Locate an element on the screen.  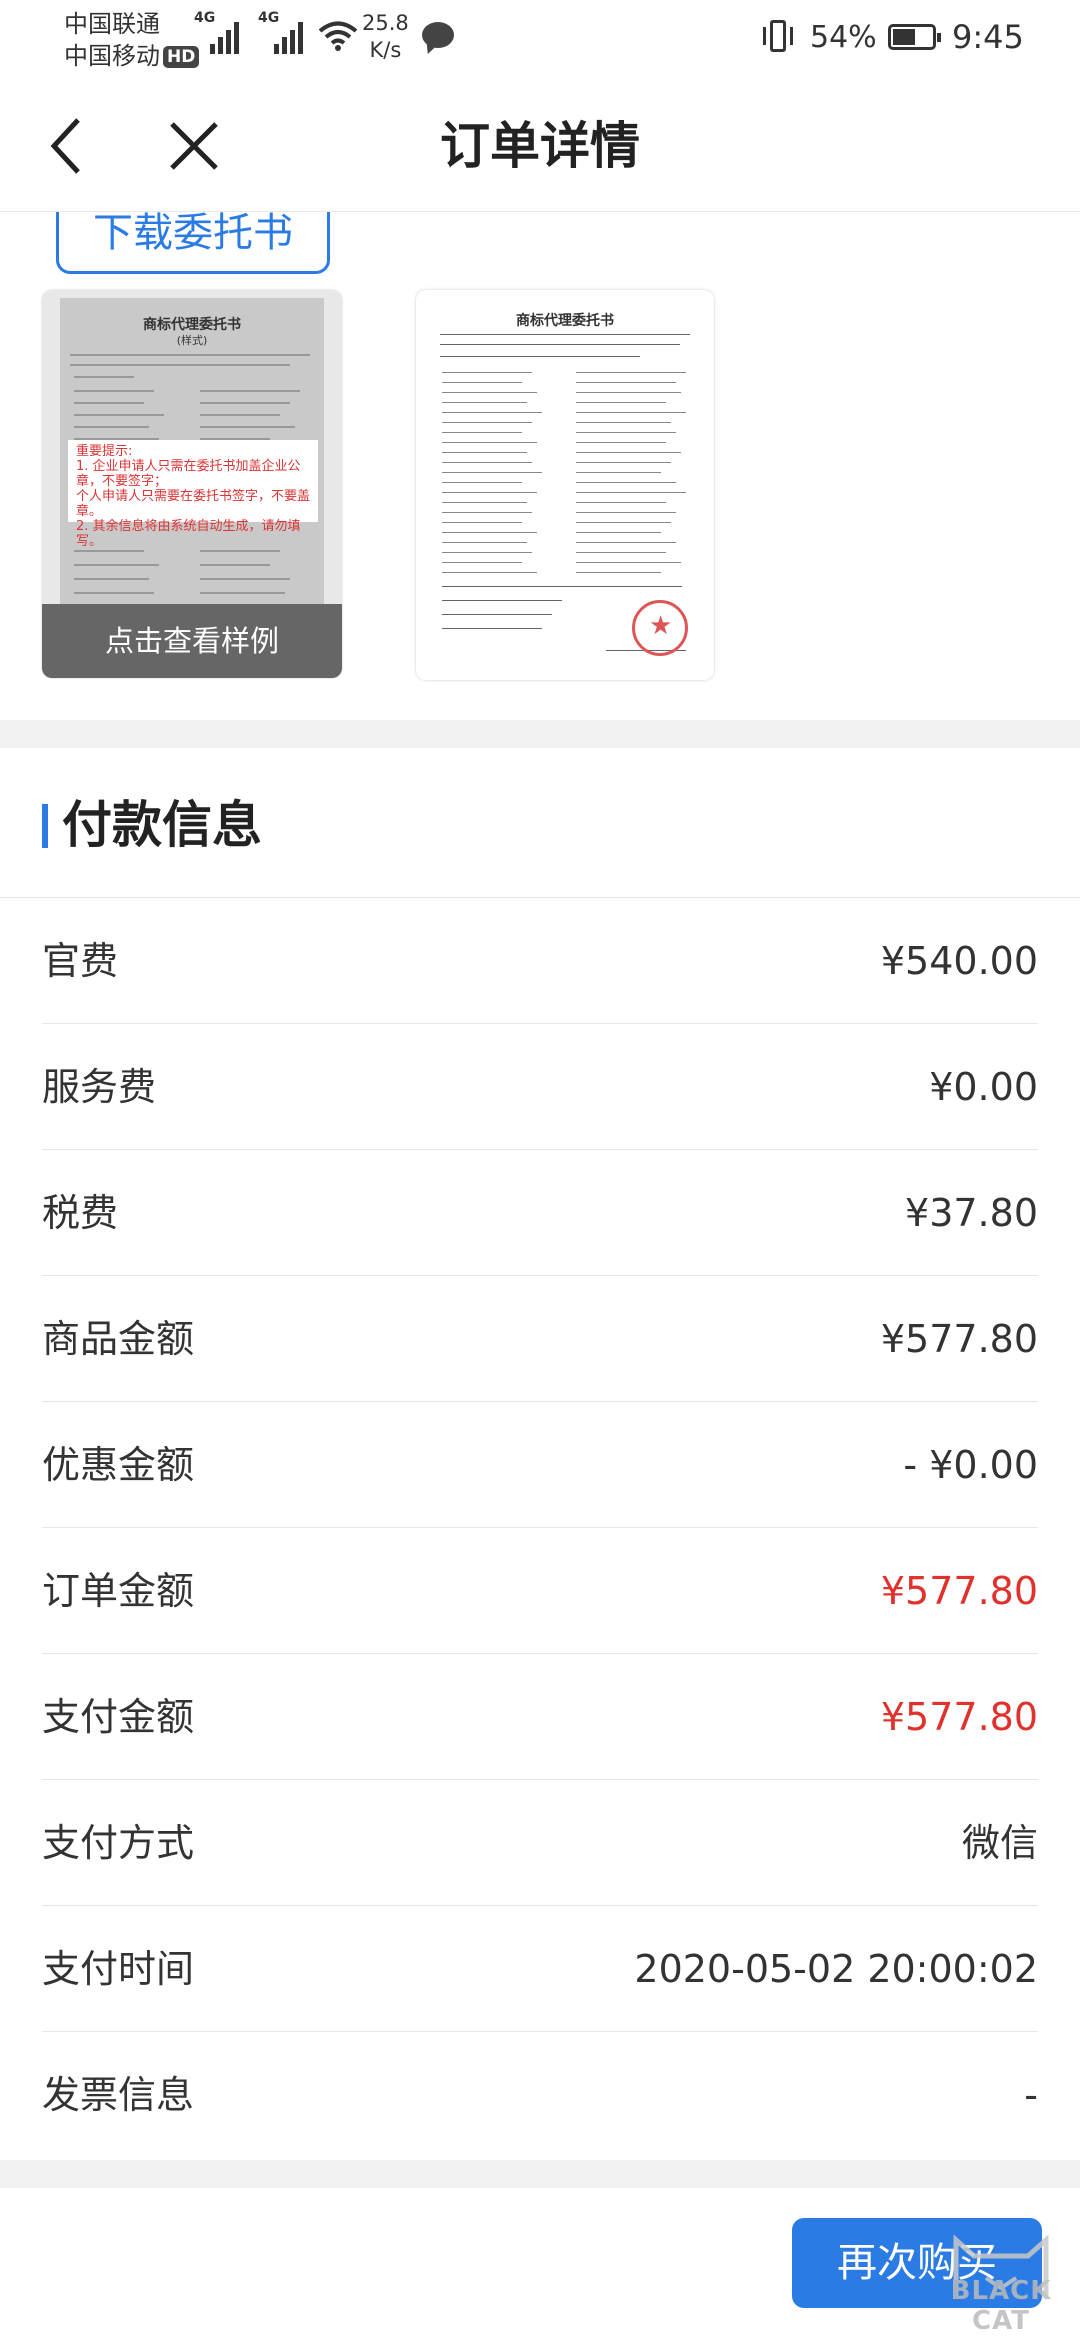
official-seal-image is located at coordinates (660, 628).